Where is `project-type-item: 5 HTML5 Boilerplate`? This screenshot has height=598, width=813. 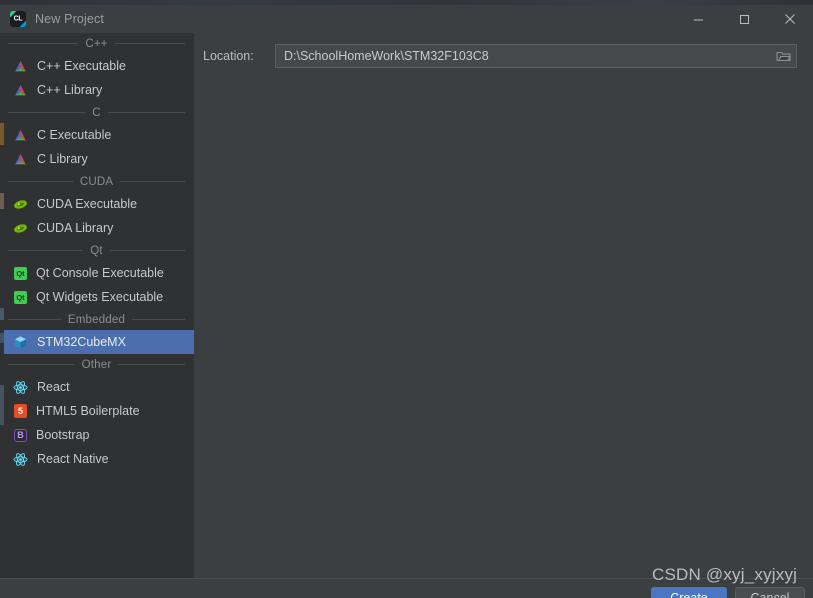
project-type-item: 5 HTML5 Boilerplate is located at coordinates (99, 411).